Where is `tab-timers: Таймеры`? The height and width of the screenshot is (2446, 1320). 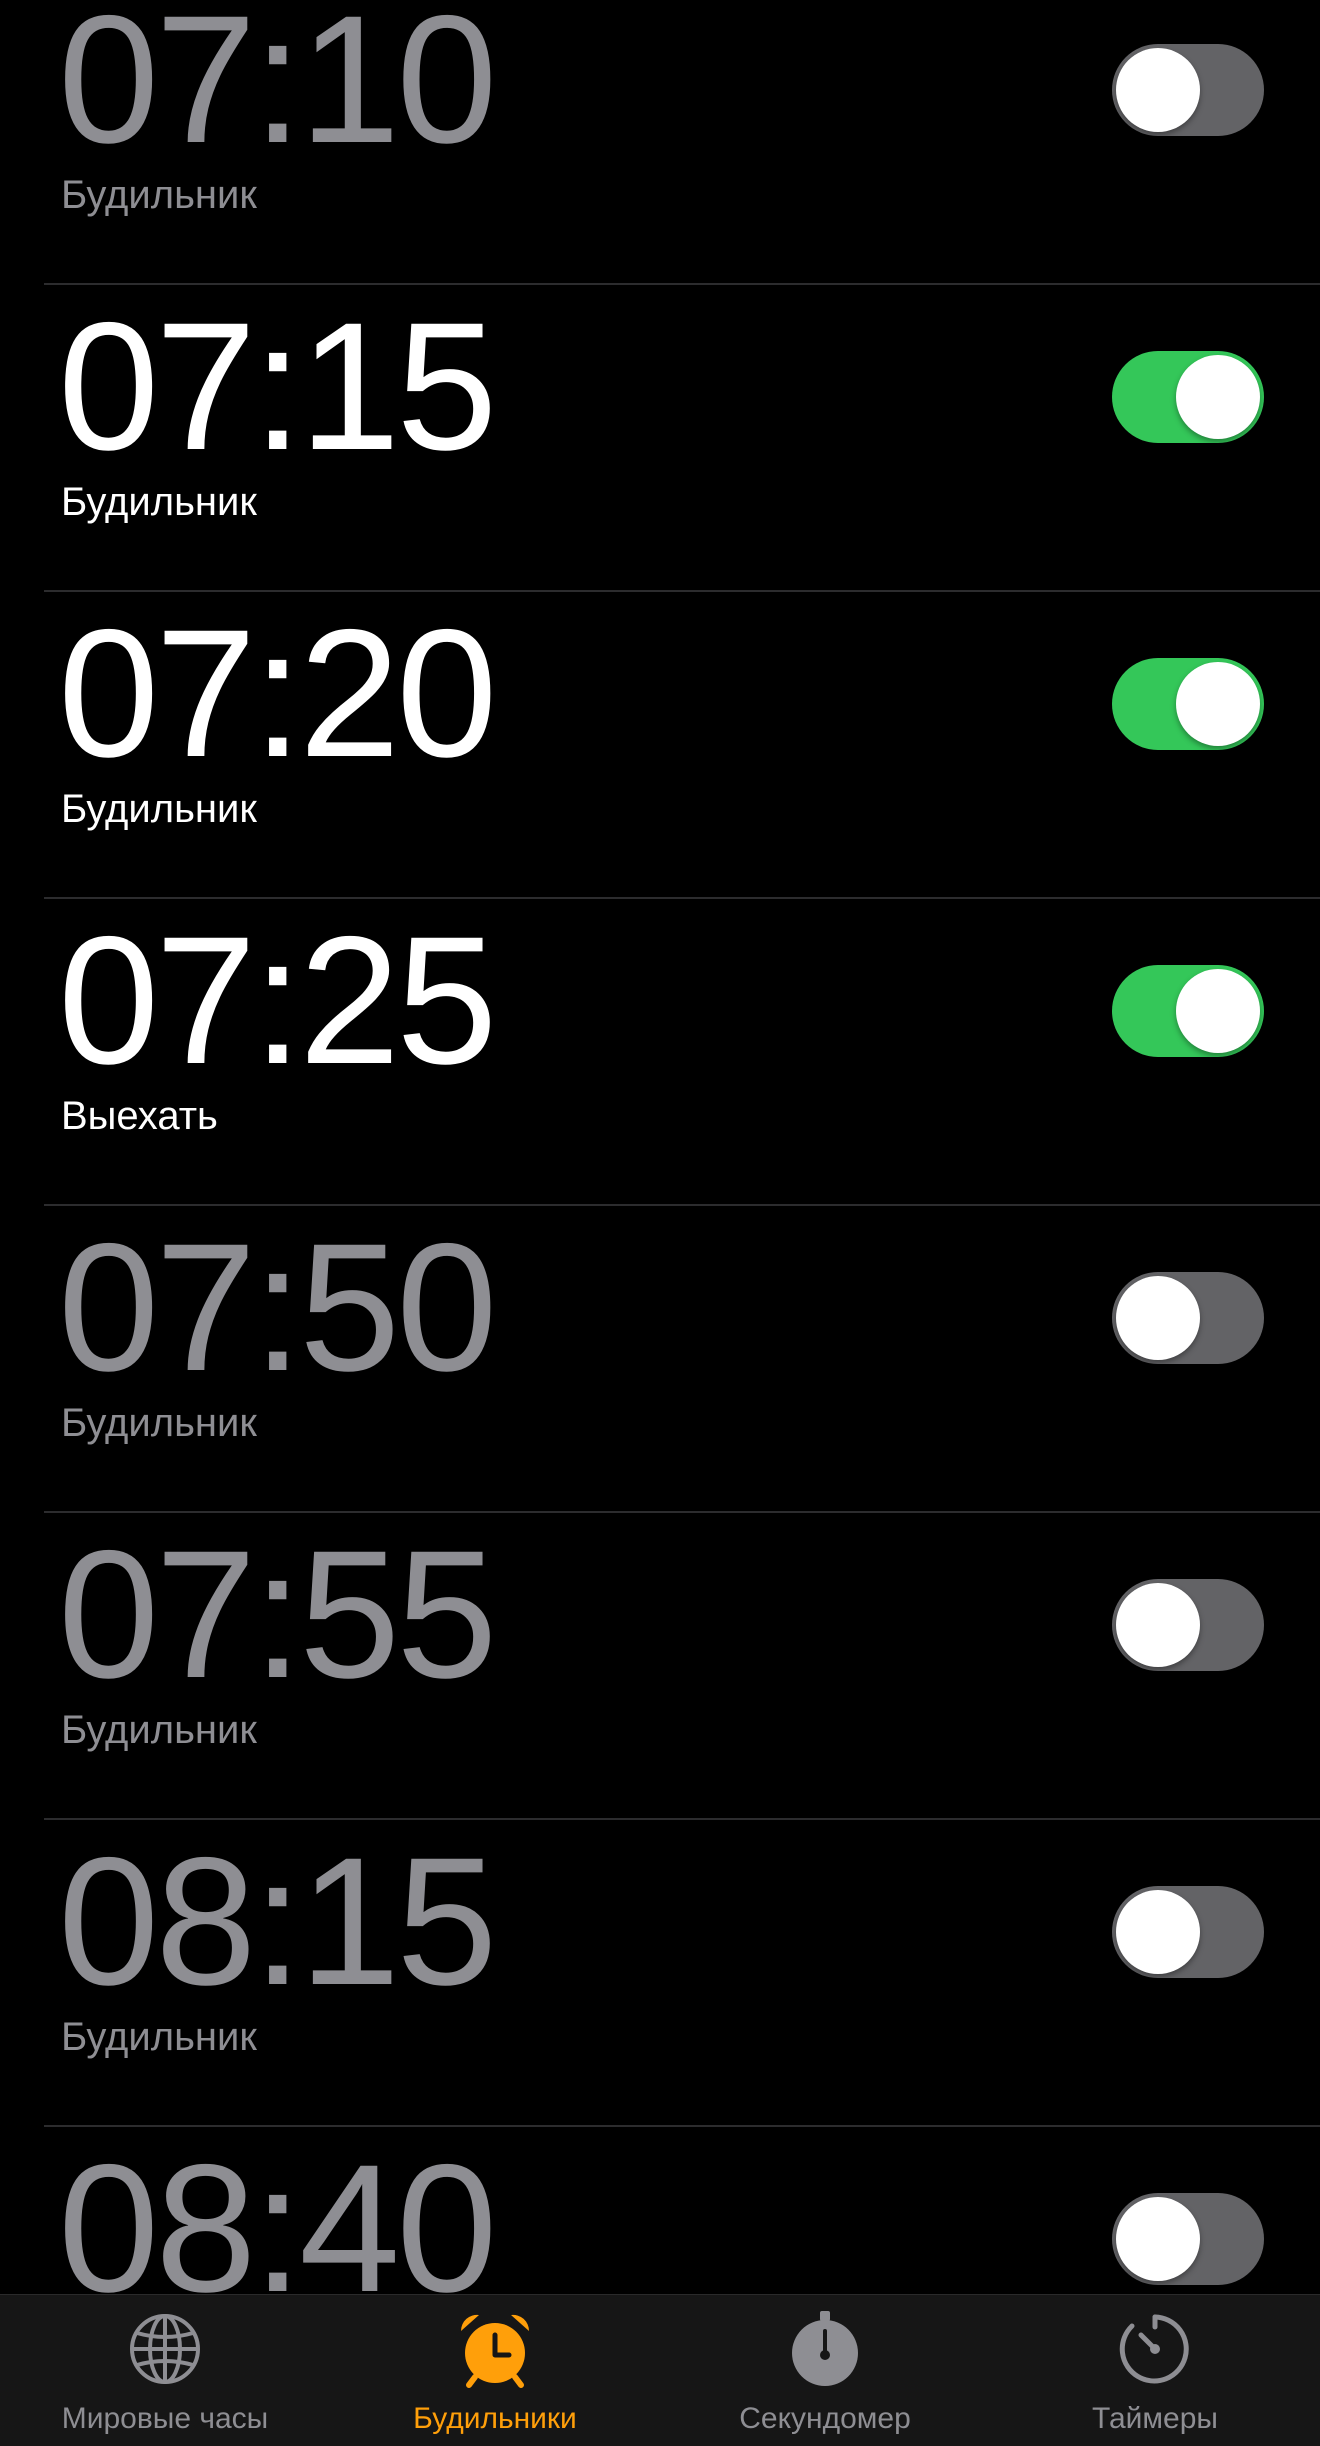 tab-timers: Таймеры is located at coordinates (1155, 2370).